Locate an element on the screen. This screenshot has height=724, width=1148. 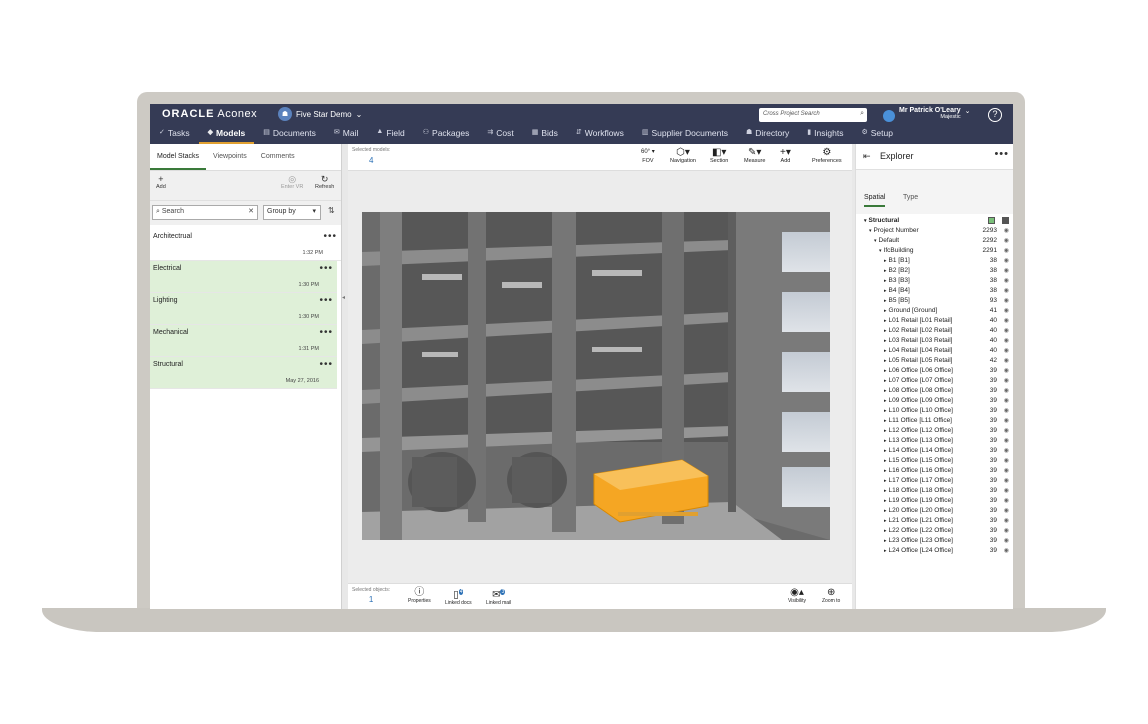
nav-mail: ✉ Mail is located at coordinates (346, 135).